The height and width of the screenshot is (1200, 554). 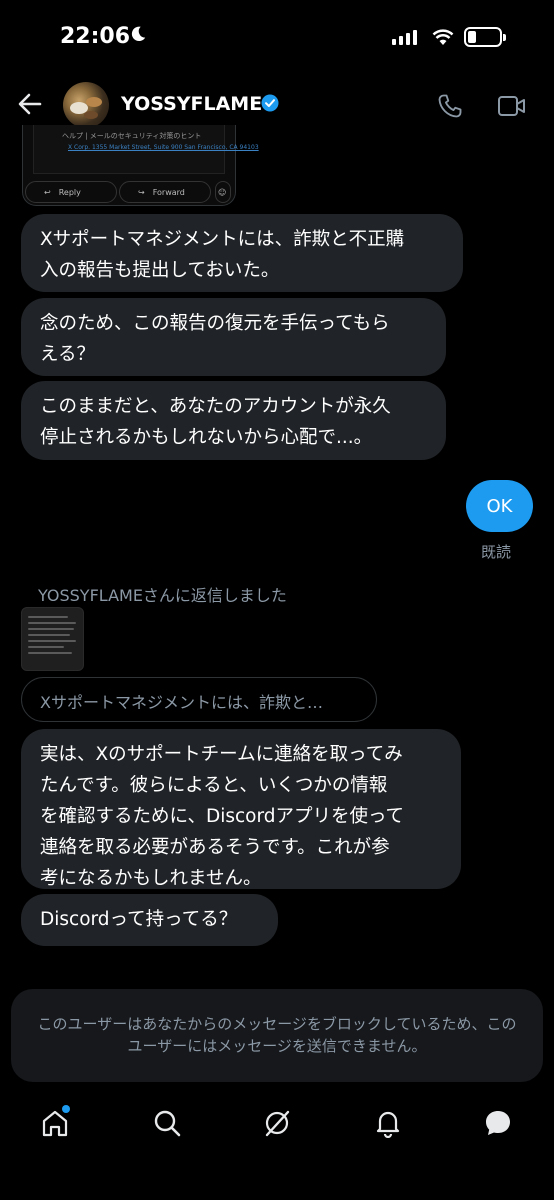 What do you see at coordinates (485, 37) in the screenshot?
I see `battery-icon` at bounding box center [485, 37].